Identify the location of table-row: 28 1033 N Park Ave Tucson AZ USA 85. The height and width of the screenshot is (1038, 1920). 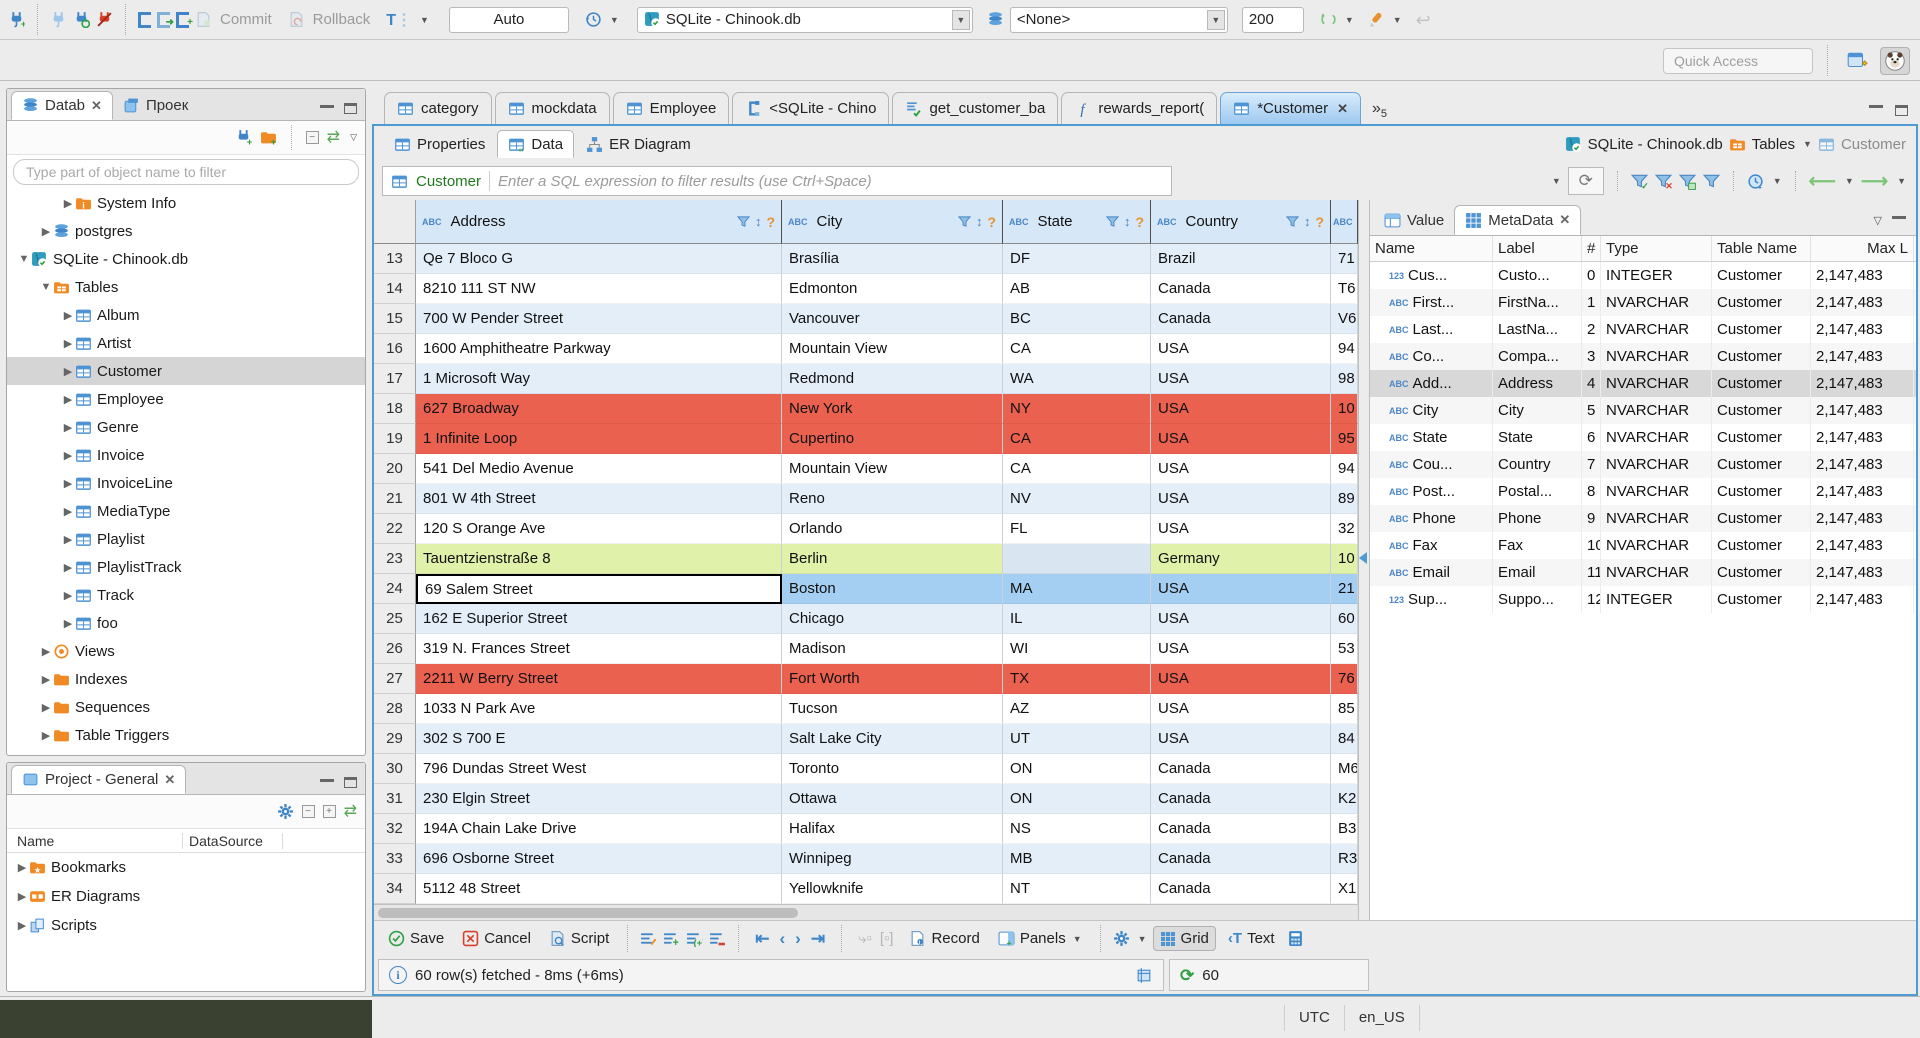
(866, 709).